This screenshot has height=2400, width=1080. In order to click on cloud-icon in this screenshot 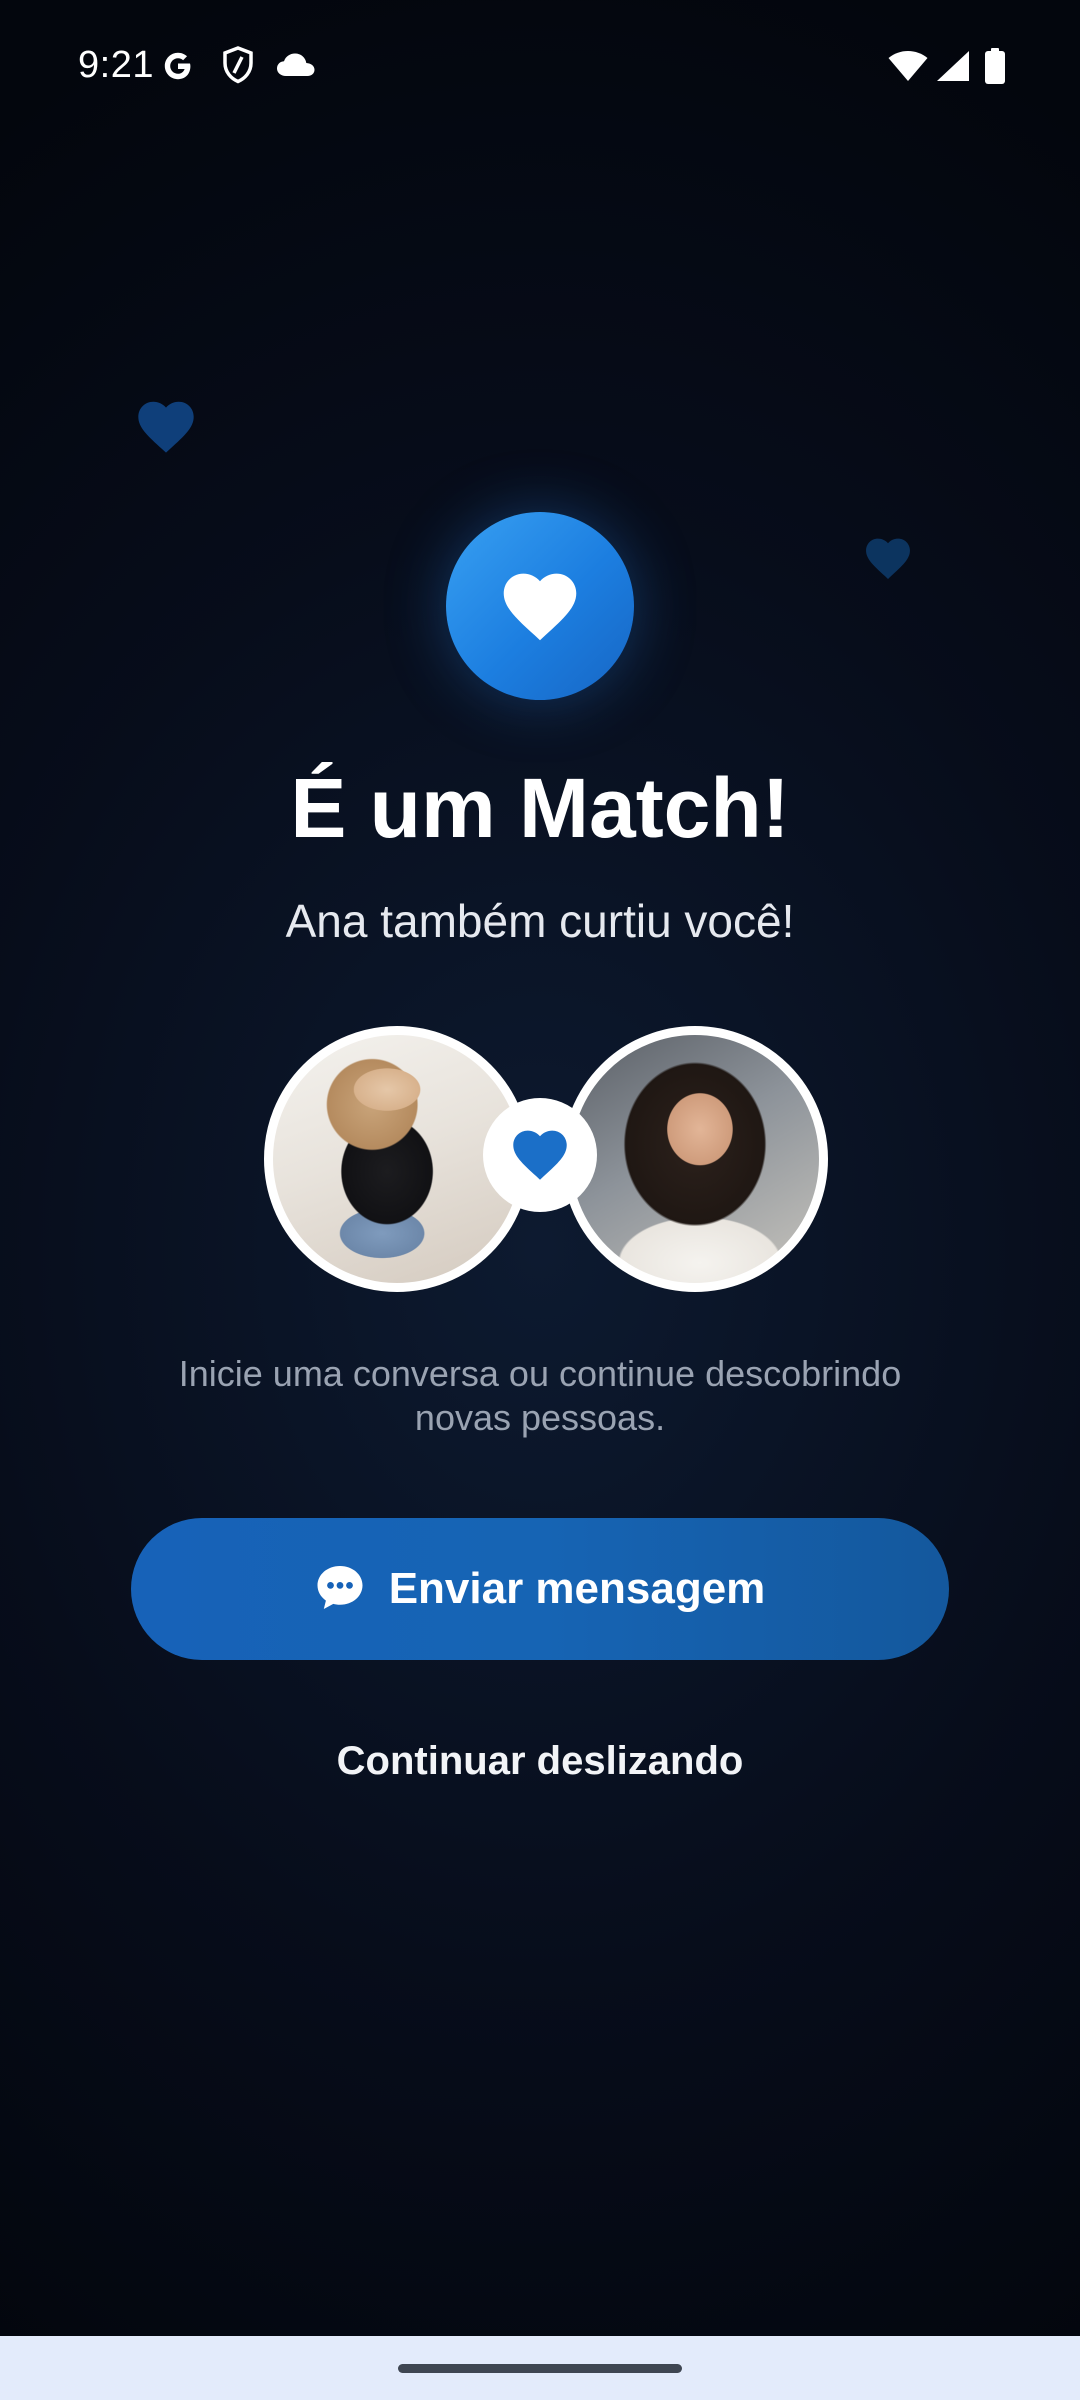, I will do `click(296, 67)`.